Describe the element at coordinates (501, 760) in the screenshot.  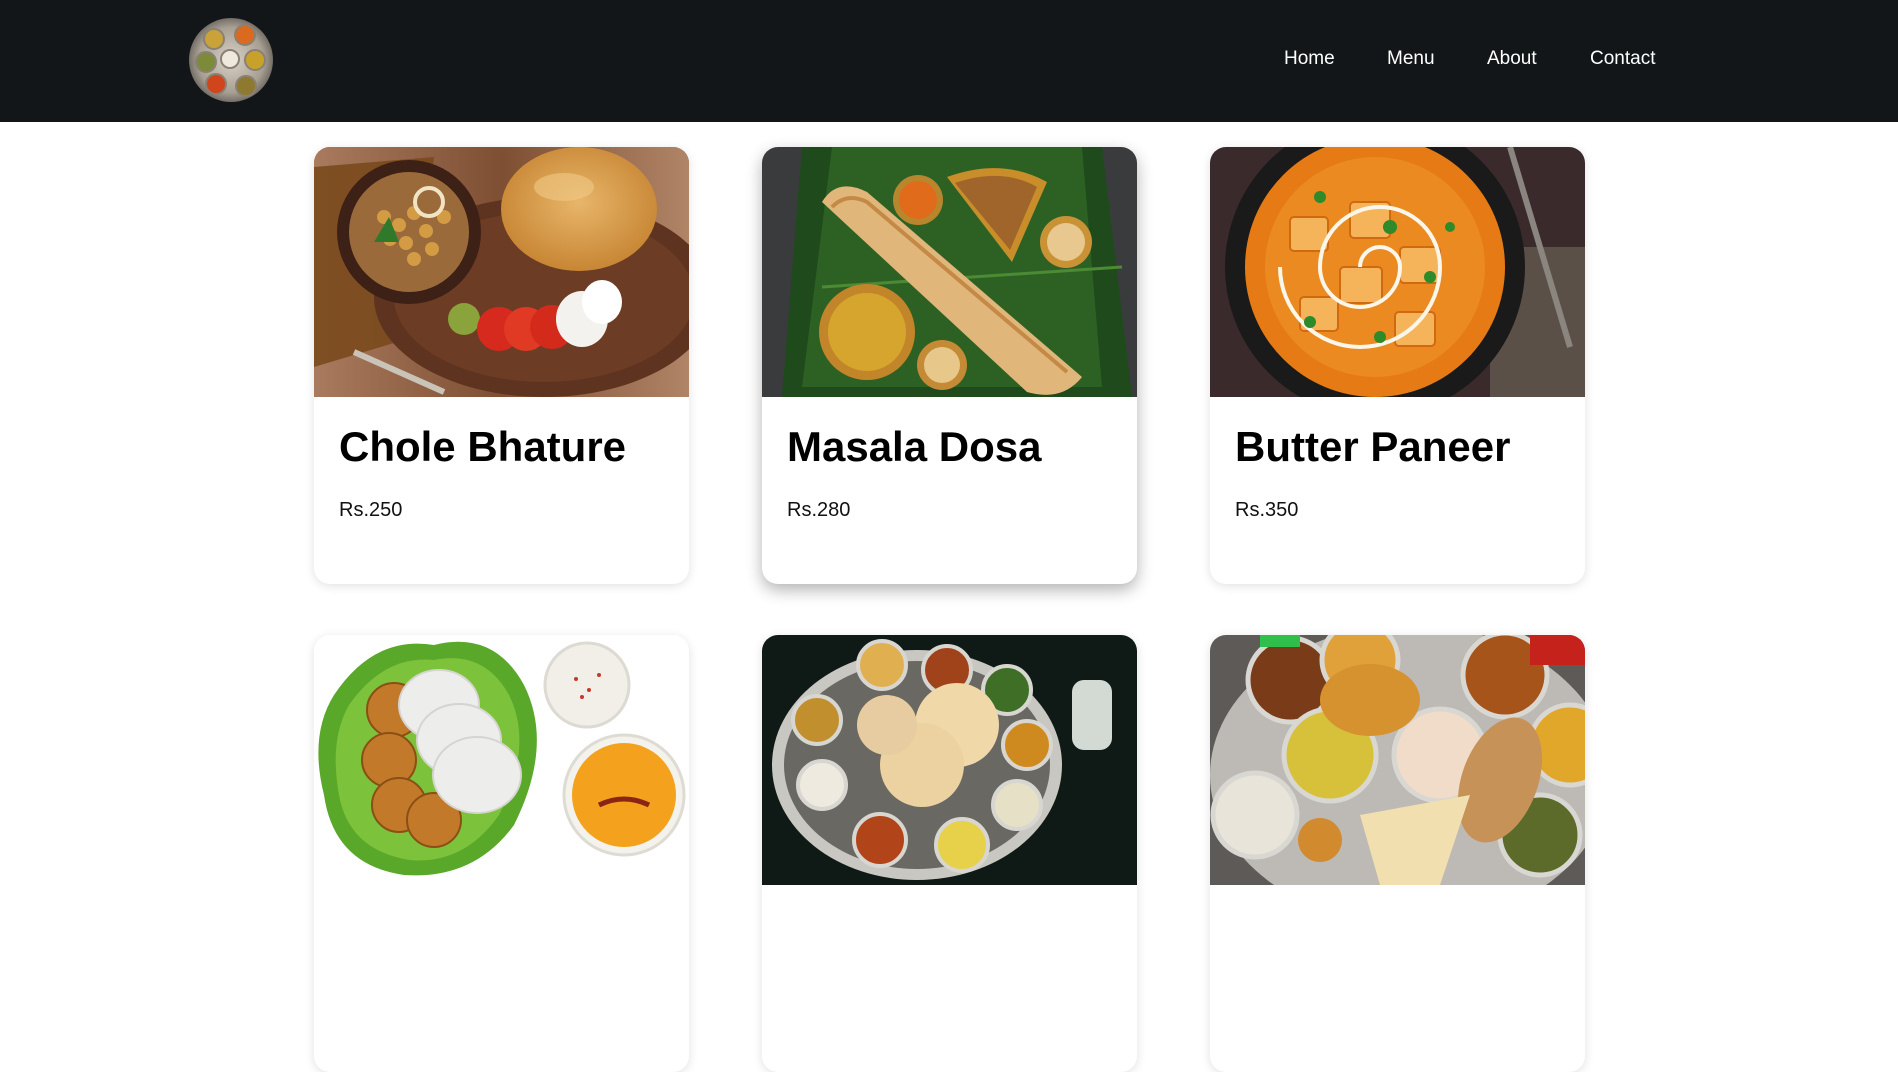
I see `idli-vada-photo` at that location.